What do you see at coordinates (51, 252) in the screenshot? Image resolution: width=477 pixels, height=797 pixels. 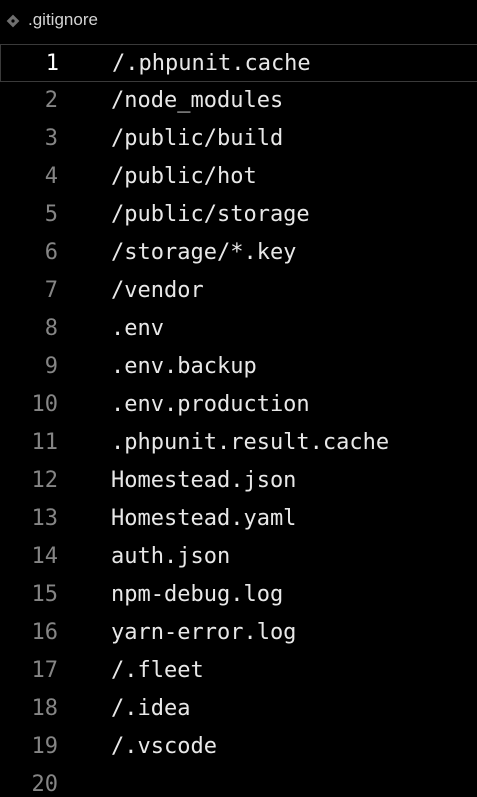 I see `line-number: 6` at bounding box center [51, 252].